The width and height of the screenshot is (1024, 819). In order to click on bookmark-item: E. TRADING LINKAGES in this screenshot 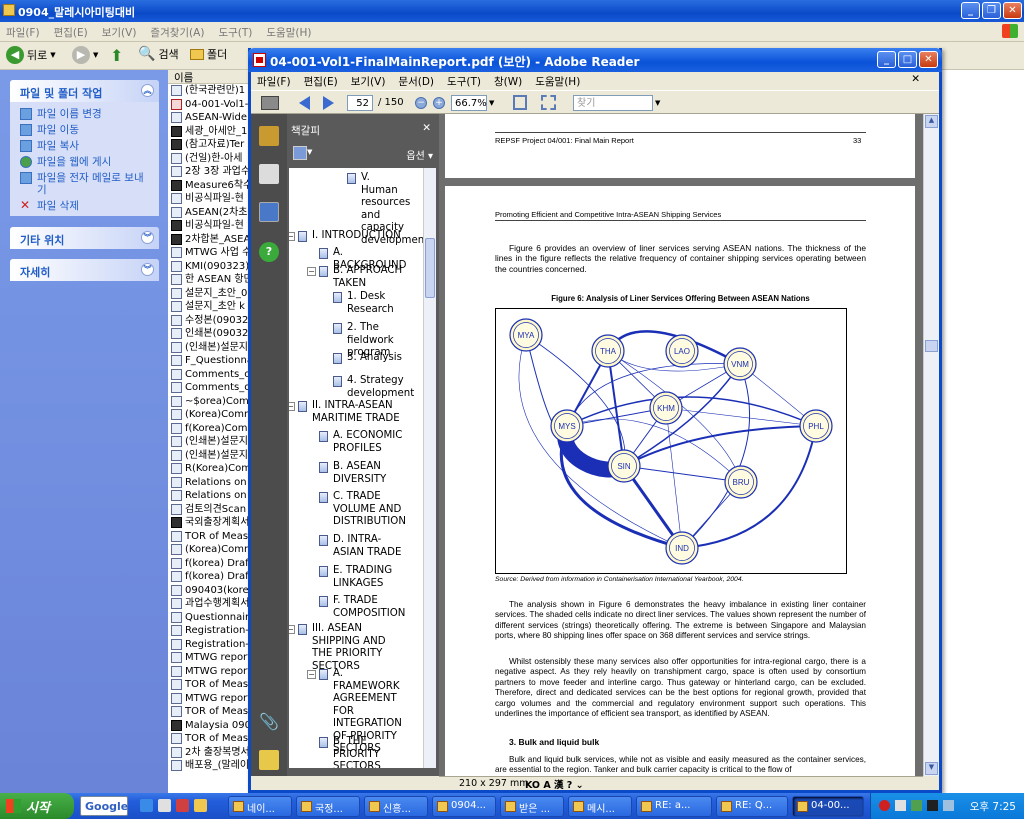, I will do `click(362, 577)`.